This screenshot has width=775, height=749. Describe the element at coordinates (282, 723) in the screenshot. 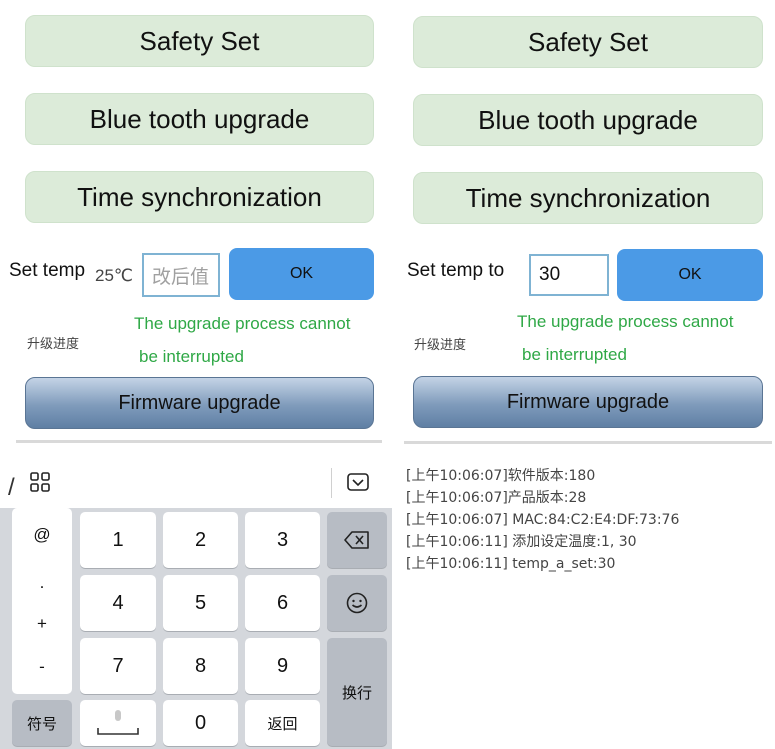

I see `back-key: 返回` at that location.